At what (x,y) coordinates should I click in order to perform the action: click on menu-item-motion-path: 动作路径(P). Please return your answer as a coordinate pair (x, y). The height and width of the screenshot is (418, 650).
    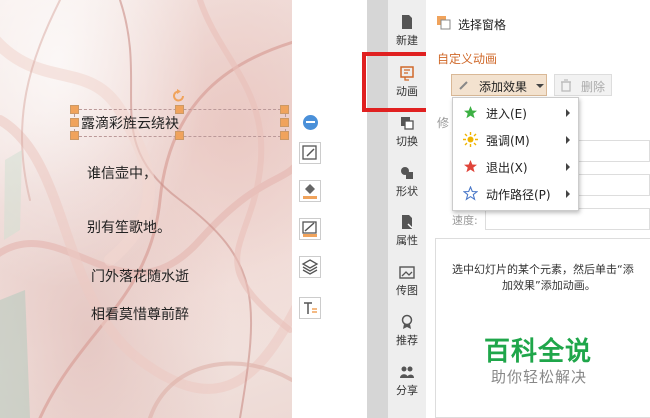
    Looking at the image, I should click on (515, 194).